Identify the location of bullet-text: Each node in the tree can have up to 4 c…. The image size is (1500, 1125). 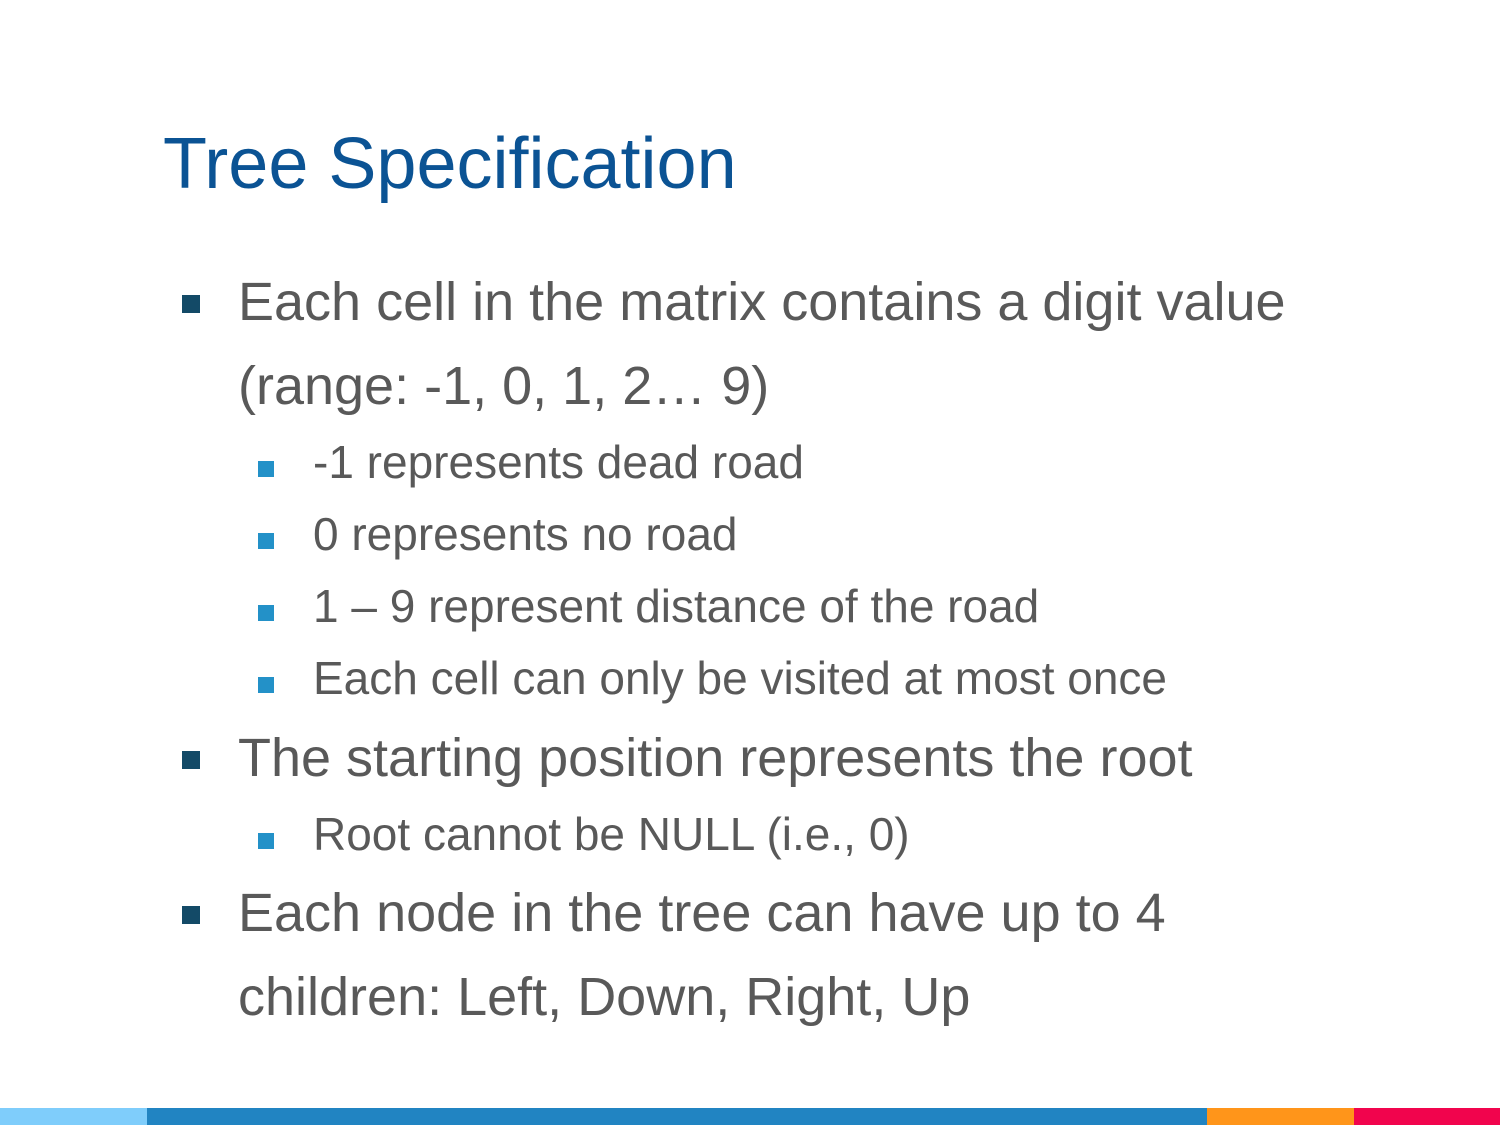
(702, 955).